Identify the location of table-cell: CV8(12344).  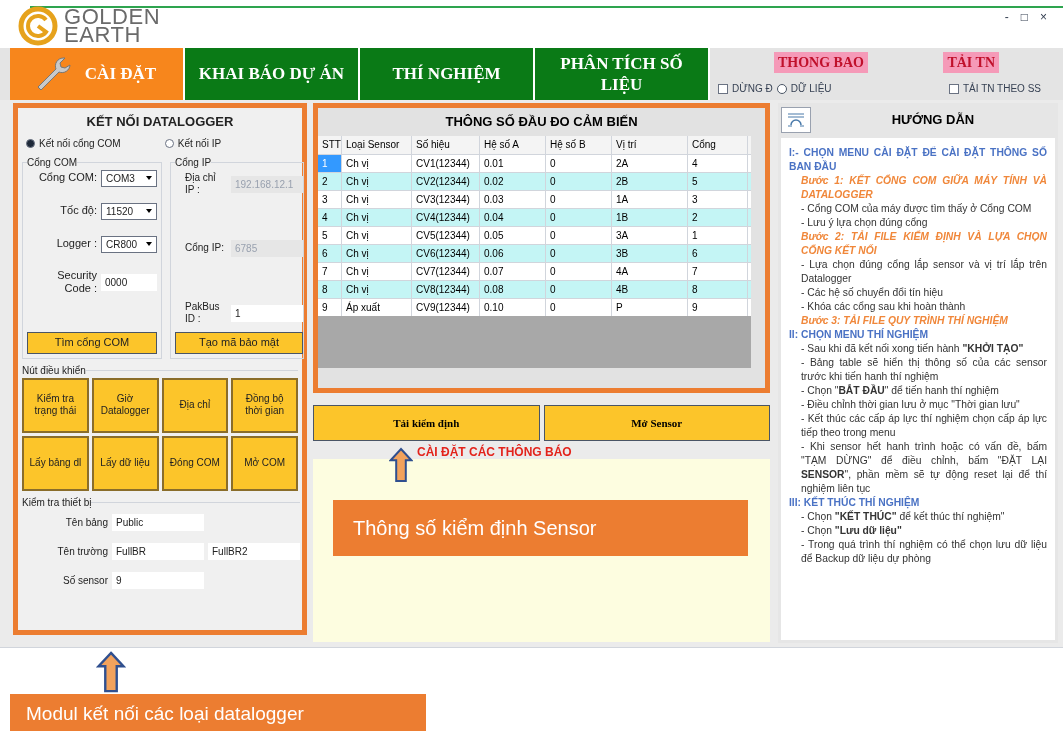
(446, 289).